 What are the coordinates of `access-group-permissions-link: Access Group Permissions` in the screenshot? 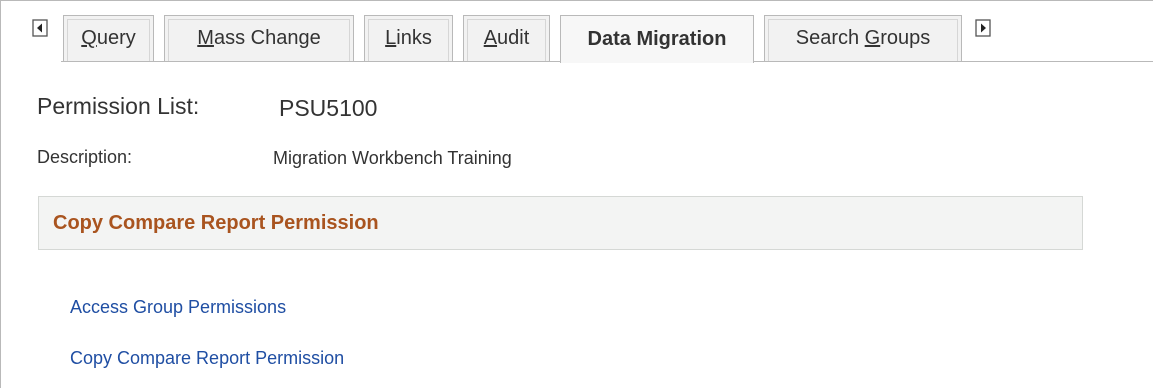 It's located at (178, 307).